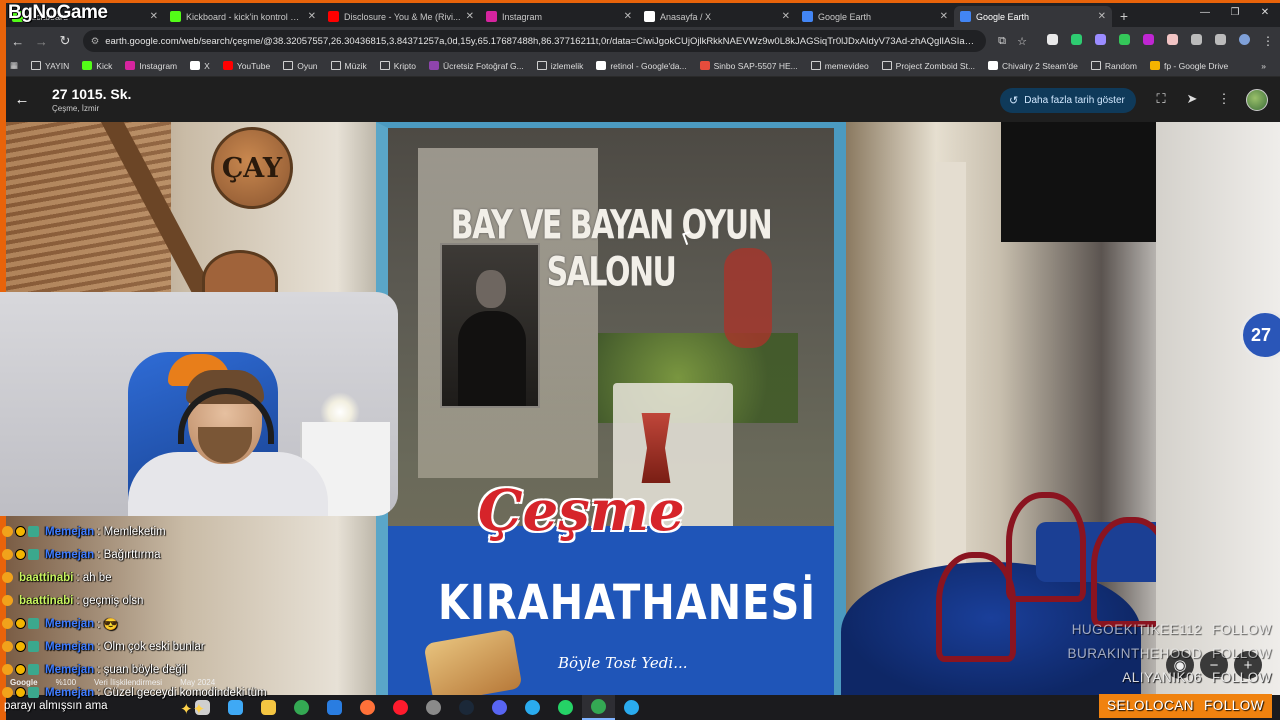  What do you see at coordinates (1224, 99) in the screenshot?
I see `more-options-icon: ⋮` at bounding box center [1224, 99].